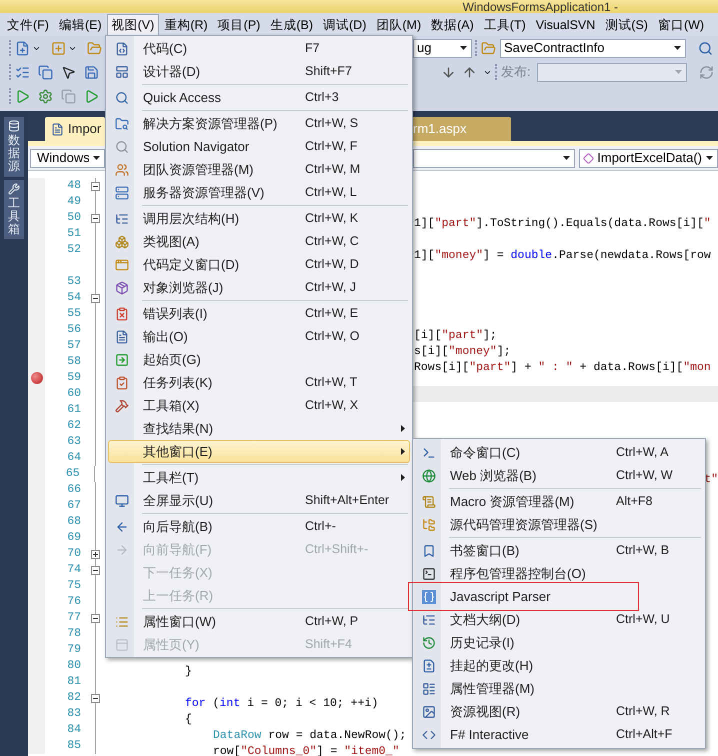 The width and height of the screenshot is (718, 756). What do you see at coordinates (14, 147) in the screenshot?
I see `side-tab: 数据源` at bounding box center [14, 147].